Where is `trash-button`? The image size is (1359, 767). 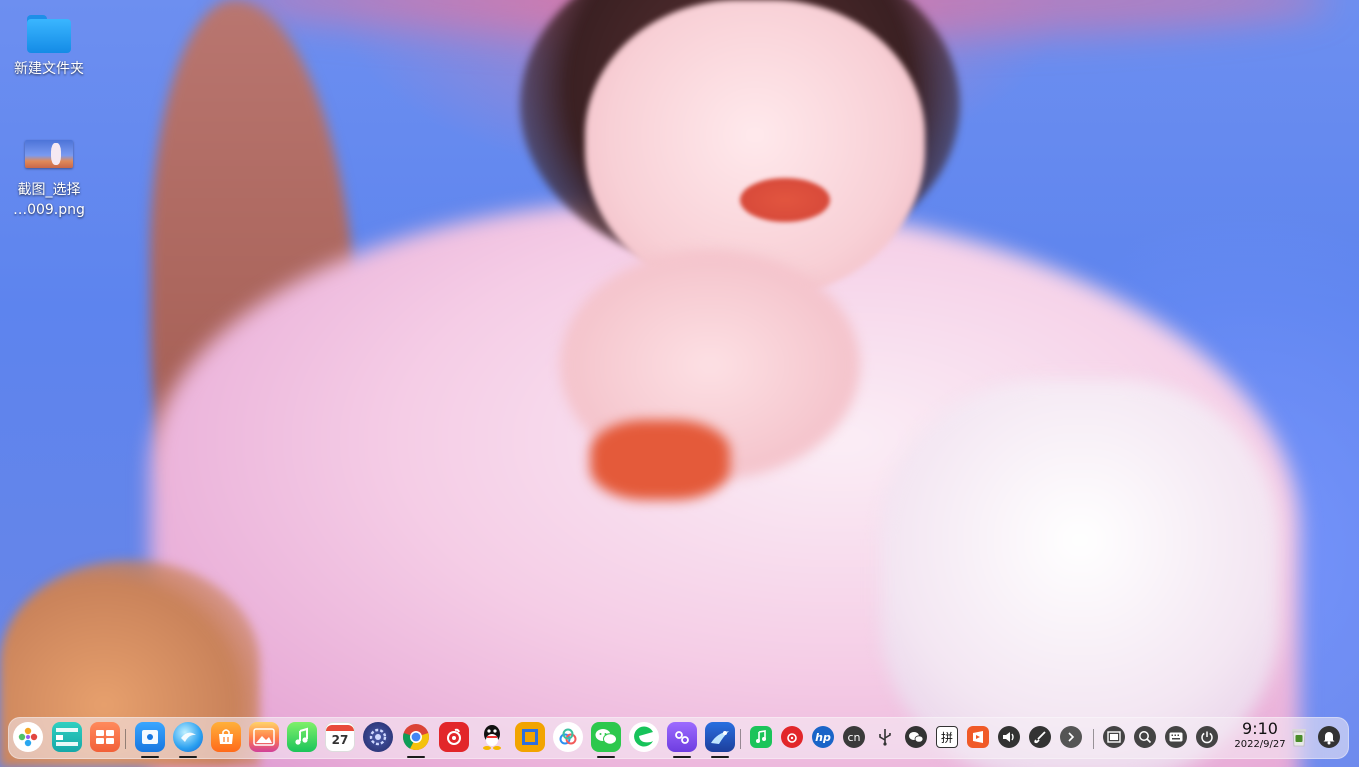 trash-button is located at coordinates (1299, 737).